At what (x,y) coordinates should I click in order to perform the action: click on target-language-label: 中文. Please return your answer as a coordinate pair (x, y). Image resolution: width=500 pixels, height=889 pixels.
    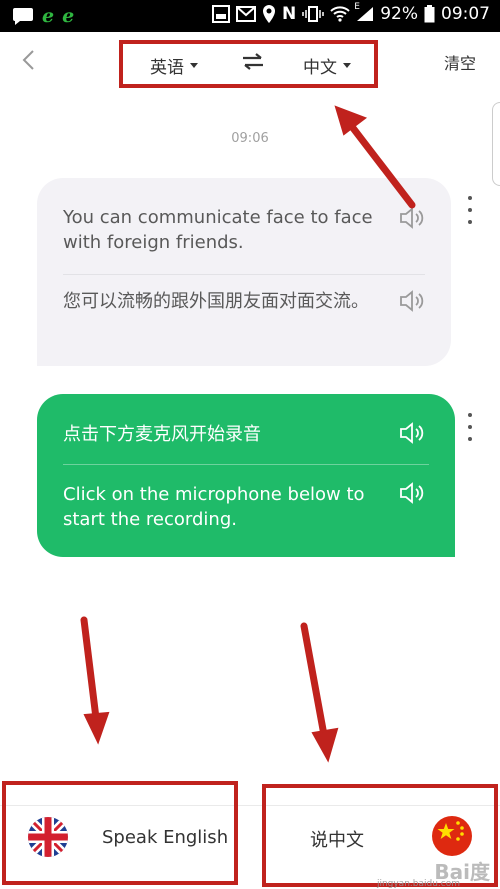
    Looking at the image, I should click on (320, 68).